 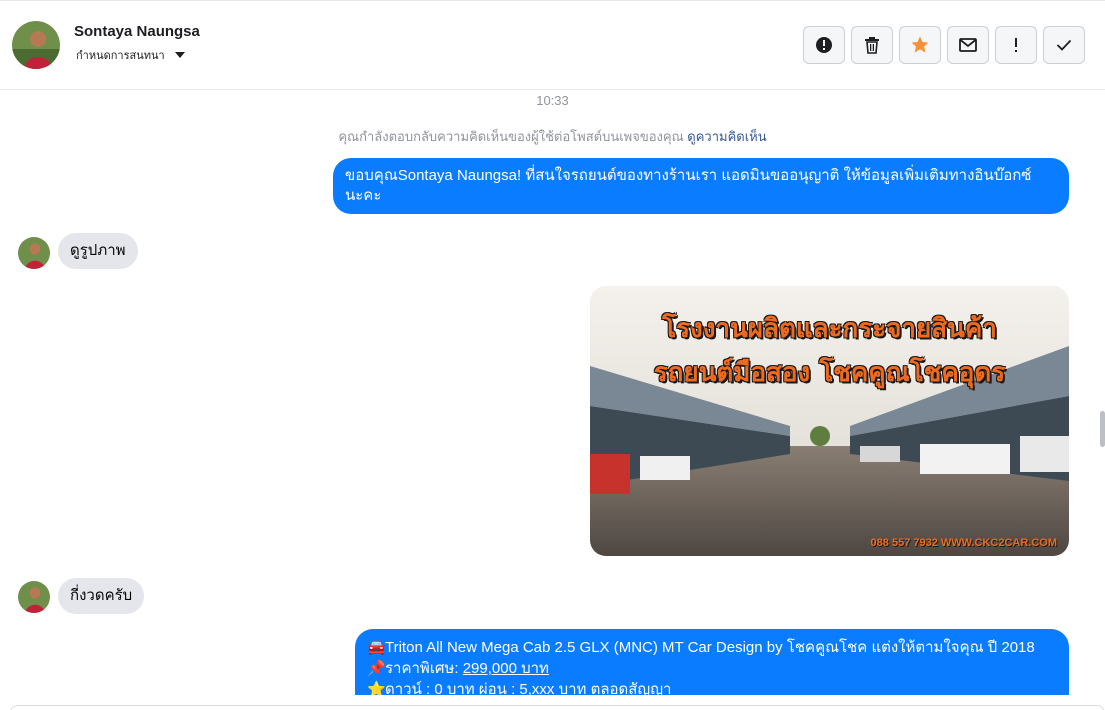 I want to click on conversation-settings-dropdown: กำหนดการสนทนา, so click(x=130, y=55).